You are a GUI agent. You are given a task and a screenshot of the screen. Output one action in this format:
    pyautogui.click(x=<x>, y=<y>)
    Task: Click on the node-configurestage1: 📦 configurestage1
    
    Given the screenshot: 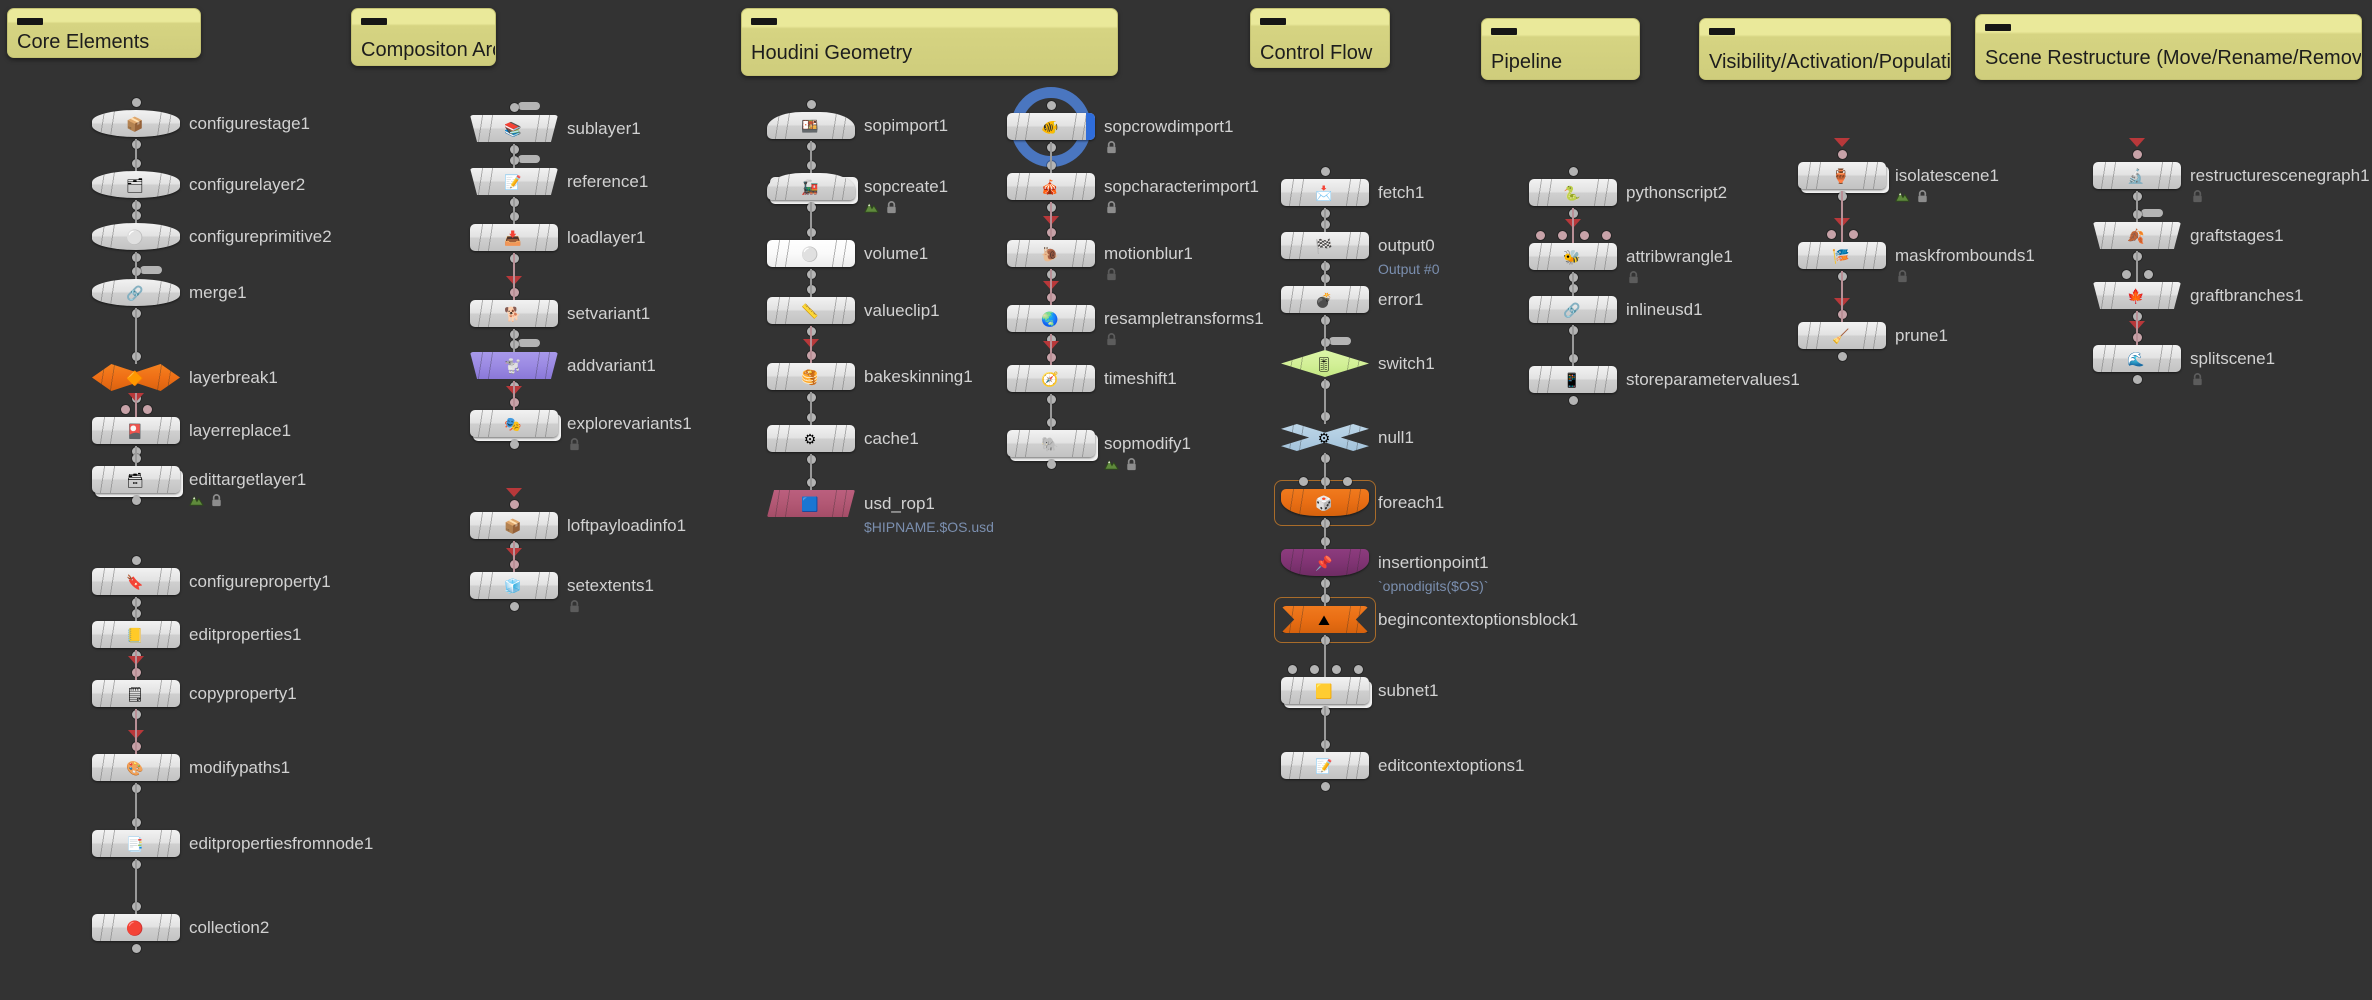 What is the action you would take?
    pyautogui.click(x=242, y=123)
    